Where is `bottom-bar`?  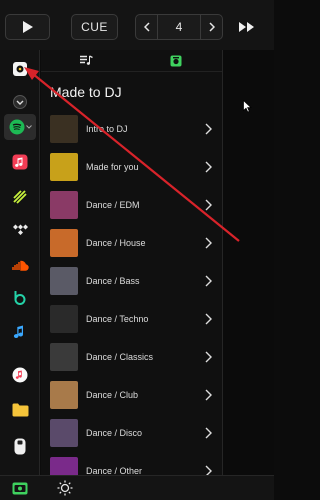
bottom-bar is located at coordinates (137, 487).